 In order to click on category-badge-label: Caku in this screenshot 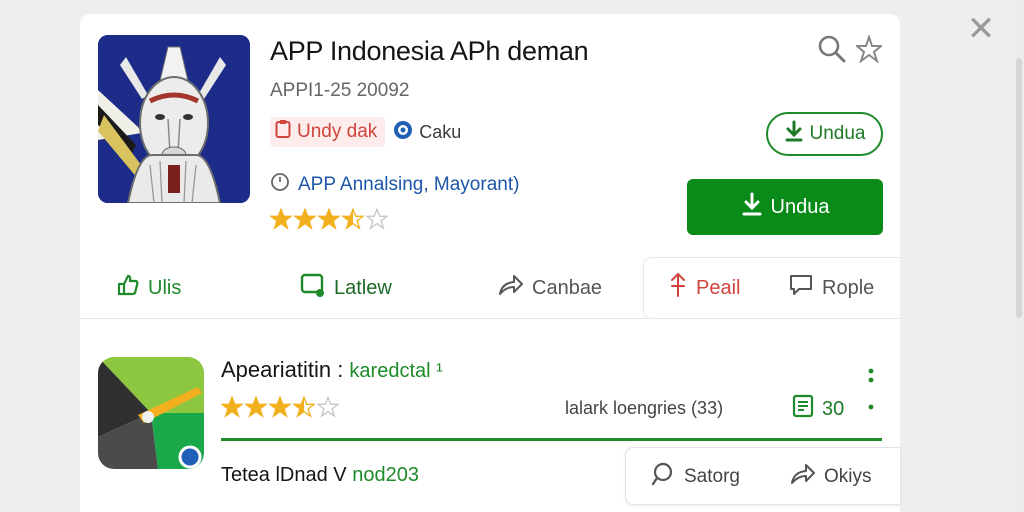, I will do `click(440, 131)`.